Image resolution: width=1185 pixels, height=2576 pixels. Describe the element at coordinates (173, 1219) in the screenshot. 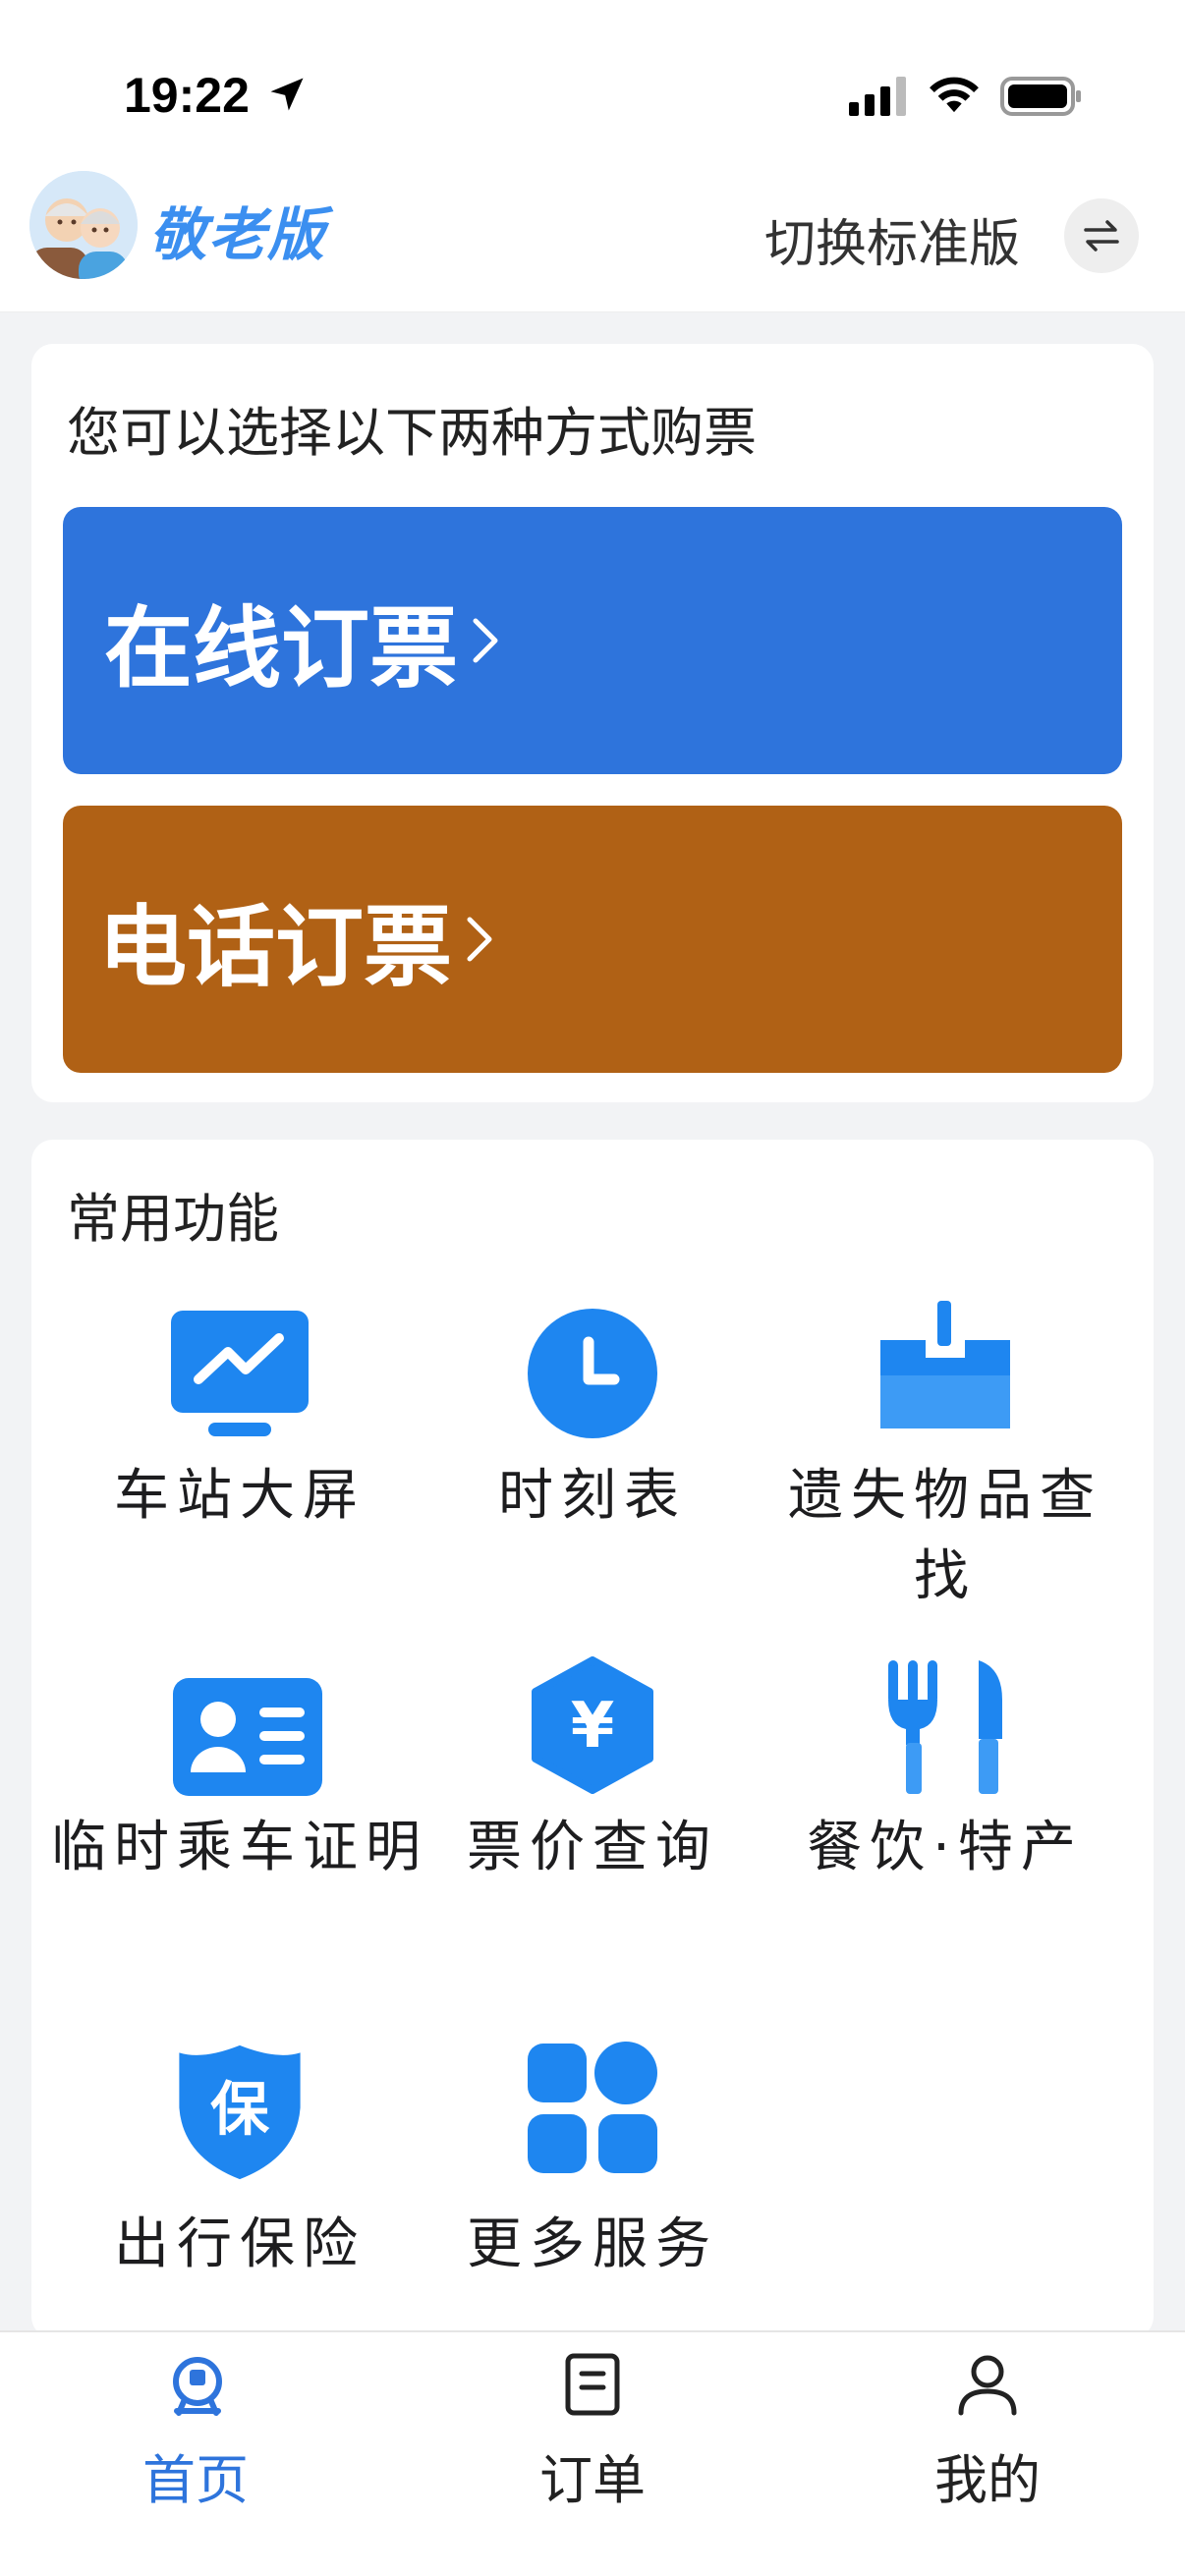

I see `functions-title: 常用功能` at that location.